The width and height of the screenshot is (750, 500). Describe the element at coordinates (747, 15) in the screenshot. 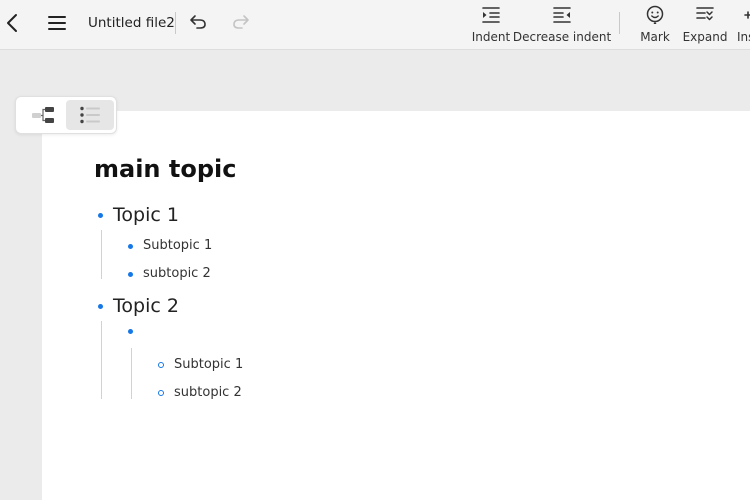

I see `insert-icon` at that location.